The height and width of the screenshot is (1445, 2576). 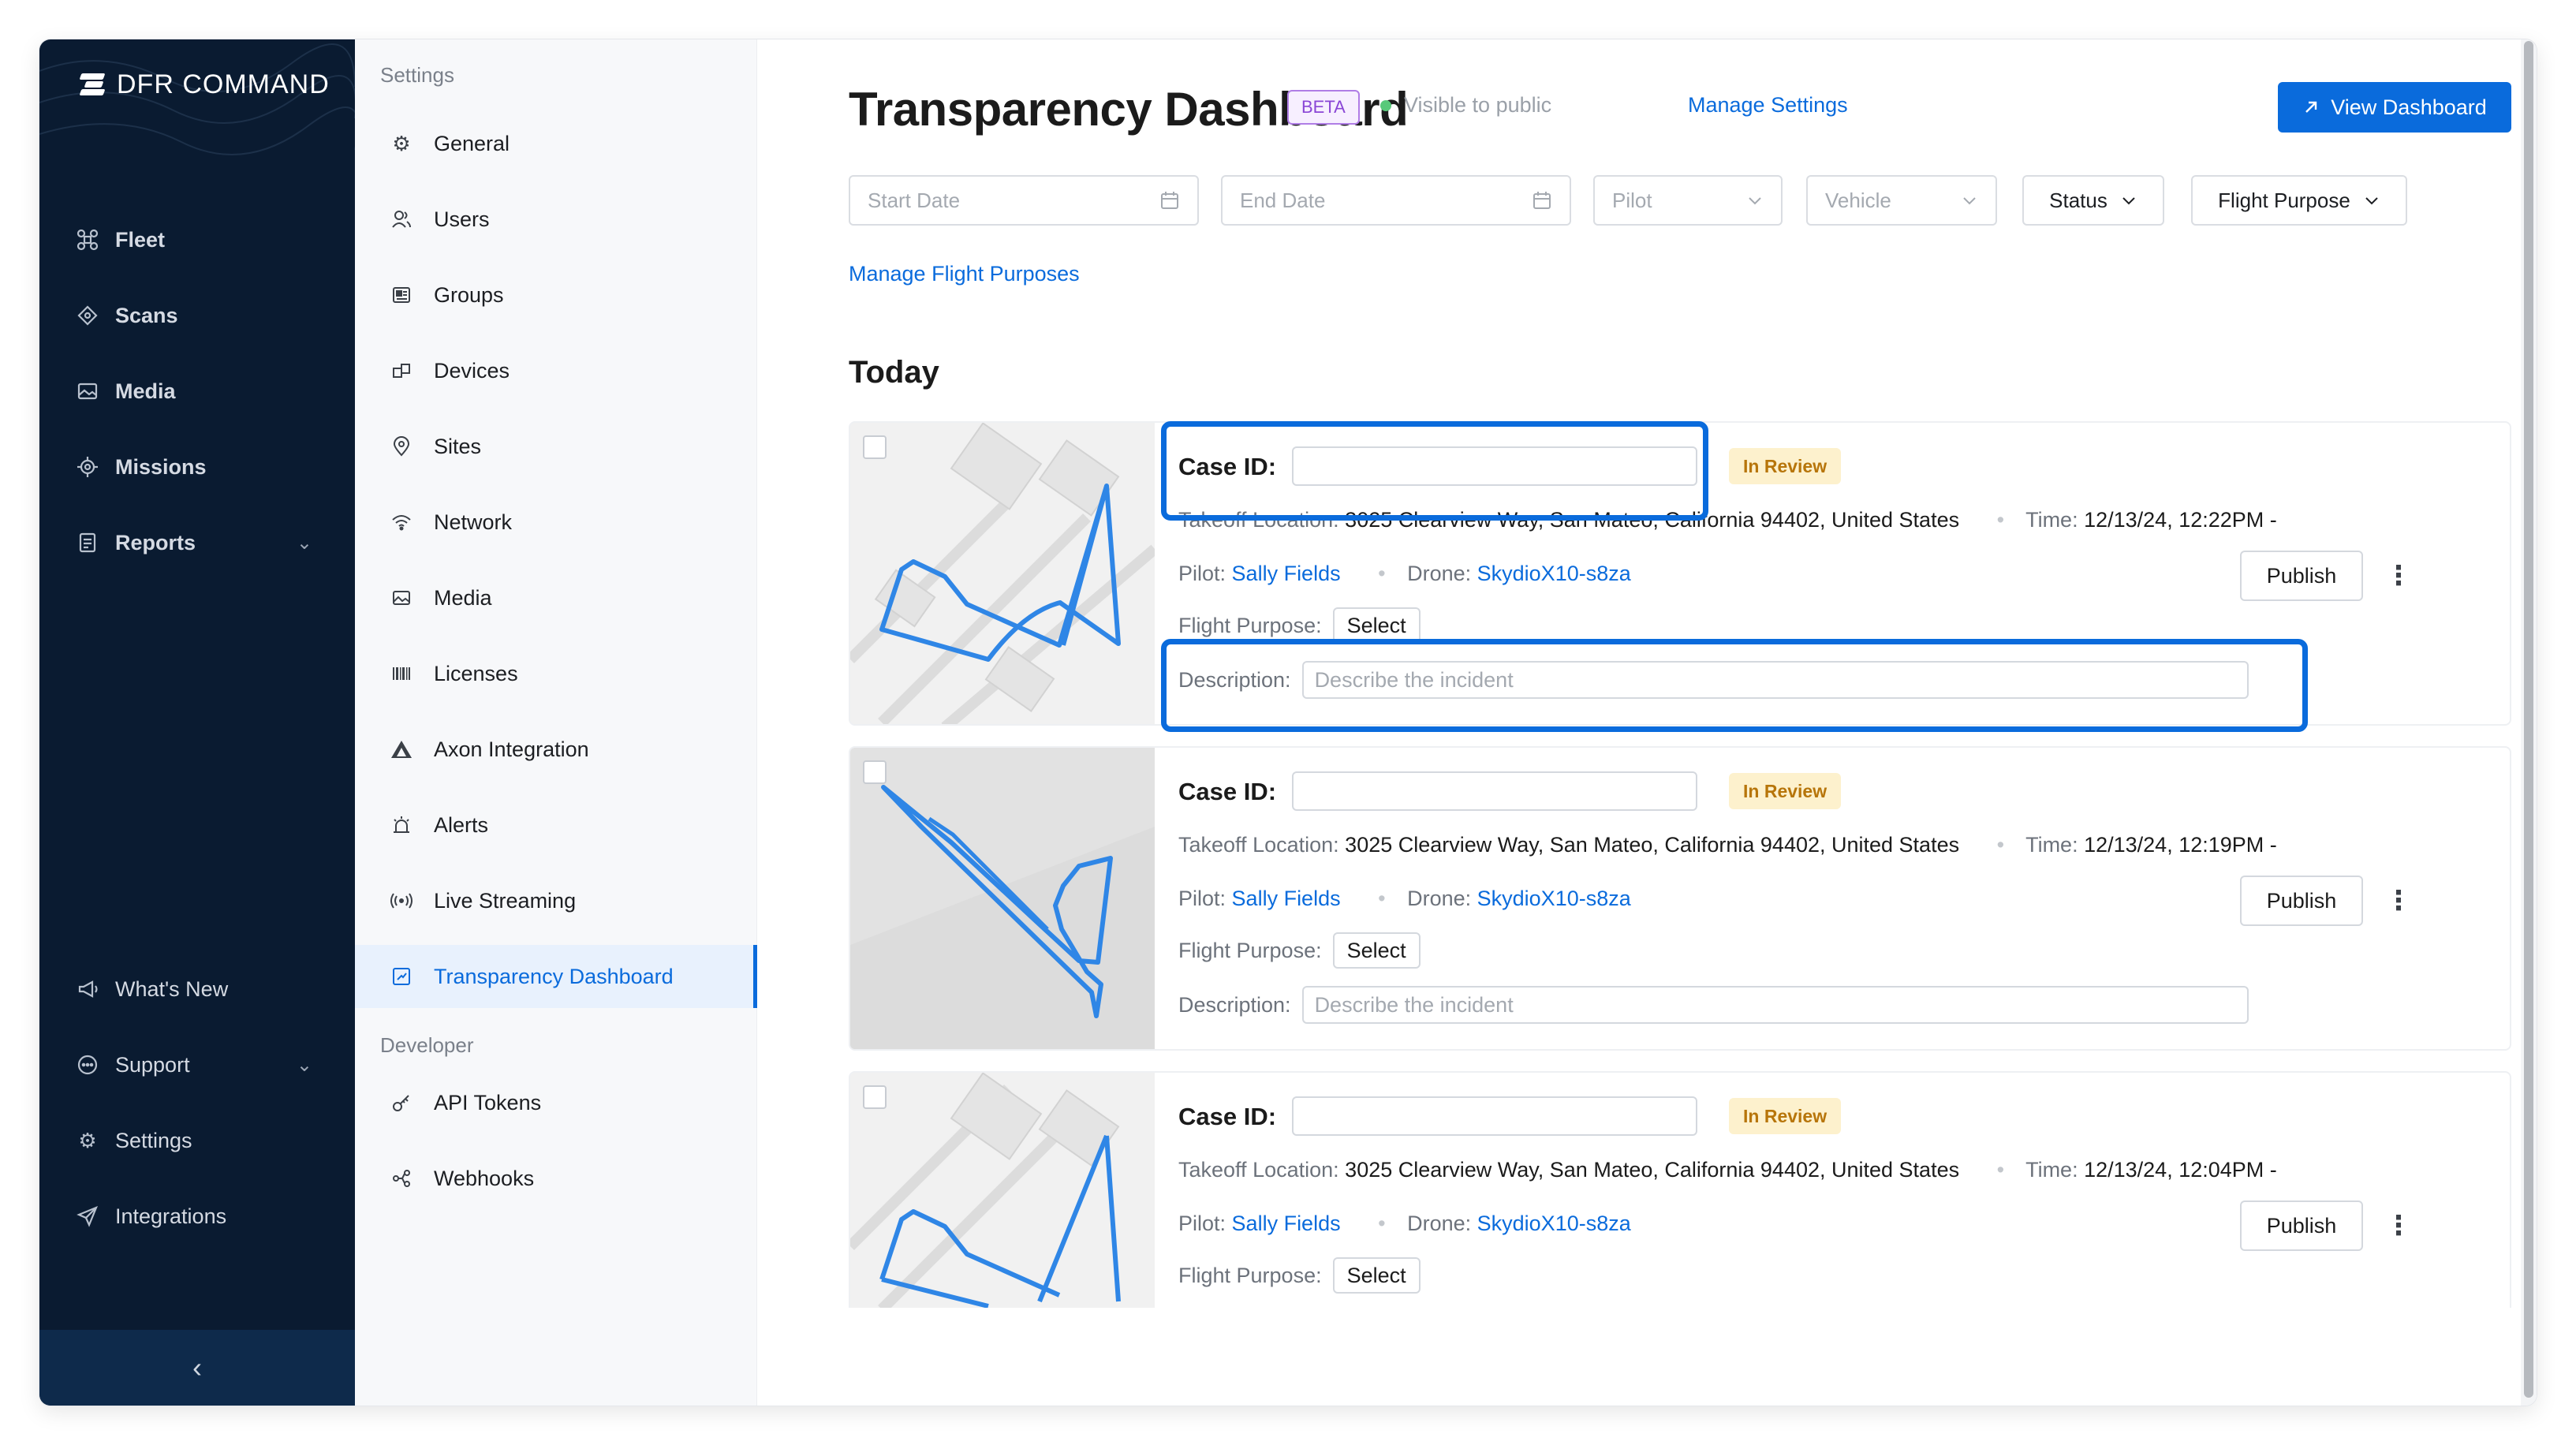 I want to click on settings-item-live-streaming: Live Streaming, so click(x=556, y=900).